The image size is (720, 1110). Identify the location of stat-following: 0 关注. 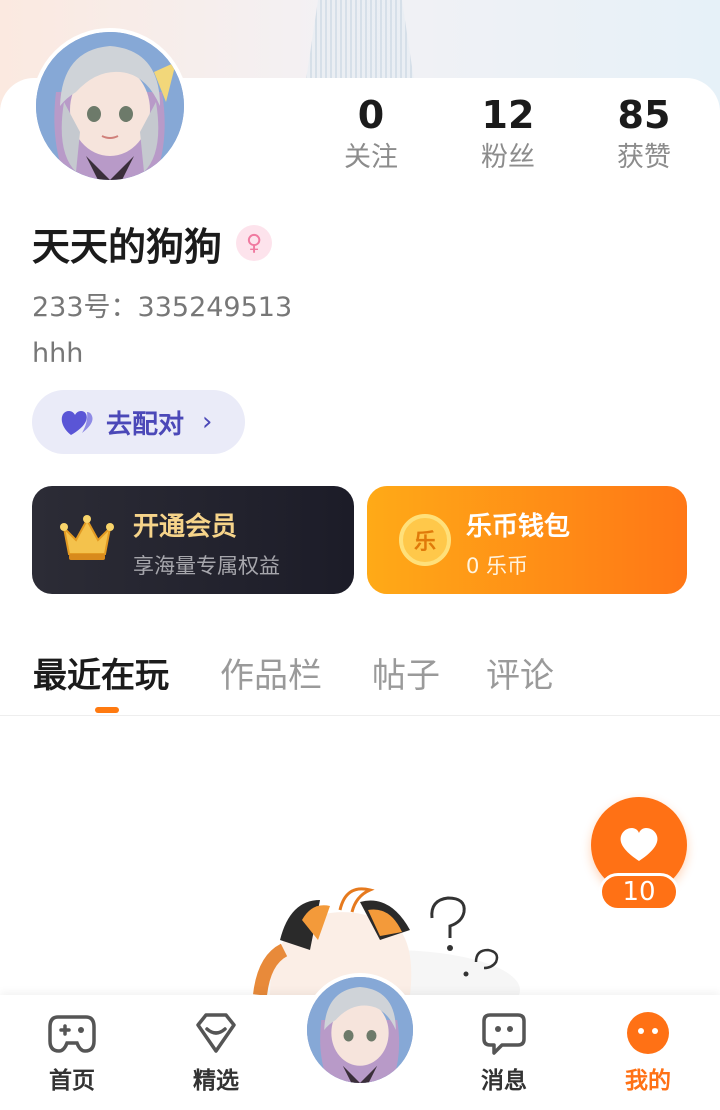
(371, 135).